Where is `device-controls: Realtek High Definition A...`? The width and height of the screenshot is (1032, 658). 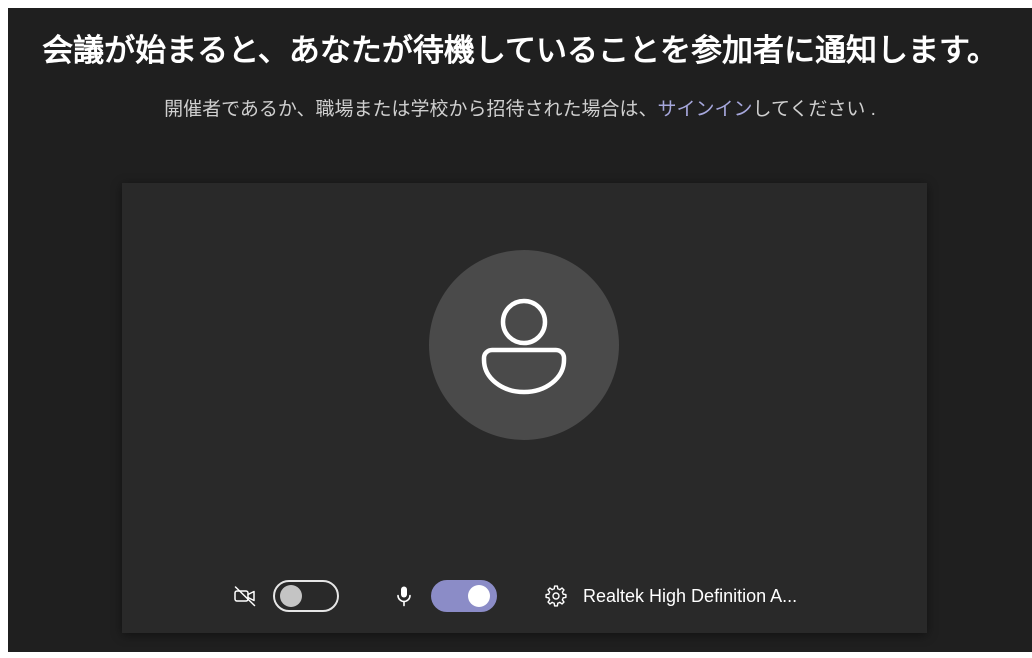
device-controls: Realtek High Definition A... is located at coordinates (524, 596).